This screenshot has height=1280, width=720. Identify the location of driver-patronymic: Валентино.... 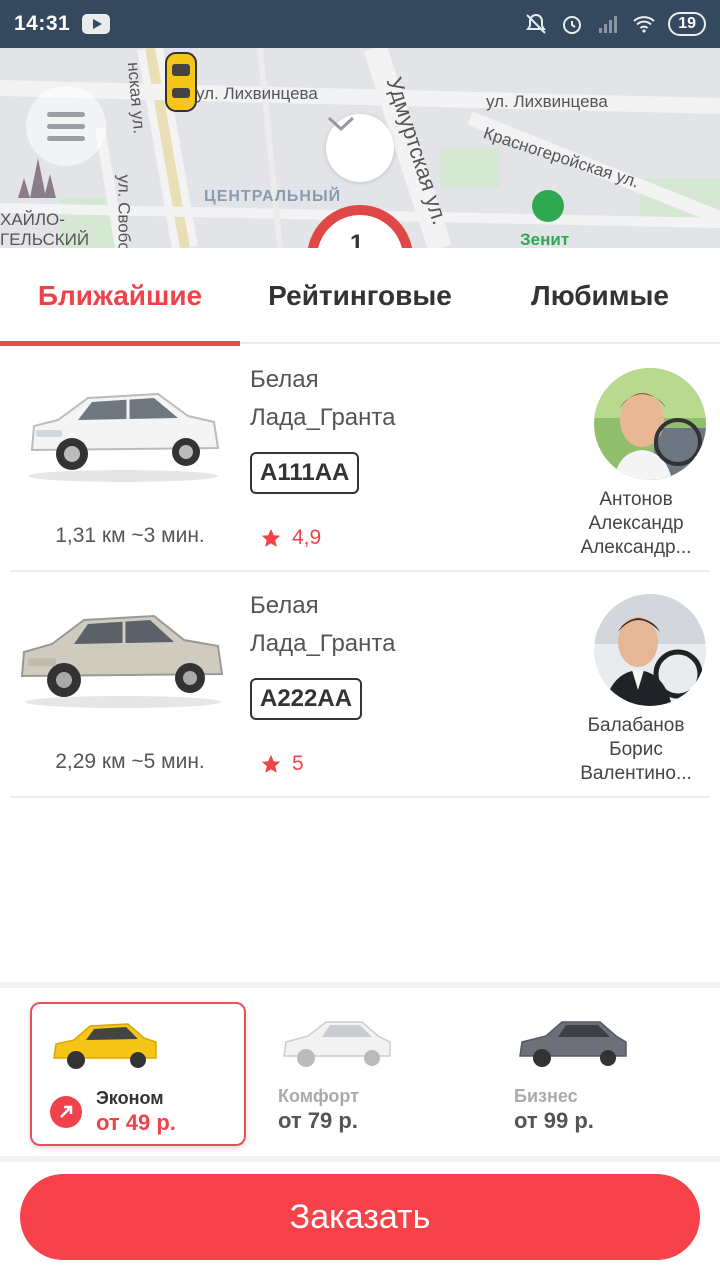
(636, 773).